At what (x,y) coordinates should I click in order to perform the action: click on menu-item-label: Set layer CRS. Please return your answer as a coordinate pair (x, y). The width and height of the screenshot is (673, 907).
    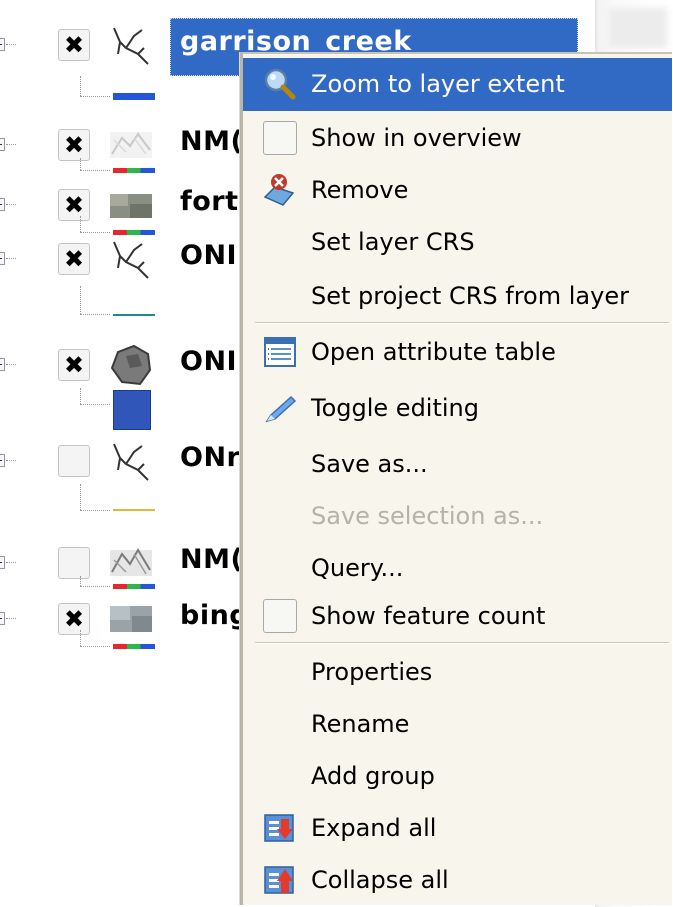
    Looking at the image, I should click on (393, 242).